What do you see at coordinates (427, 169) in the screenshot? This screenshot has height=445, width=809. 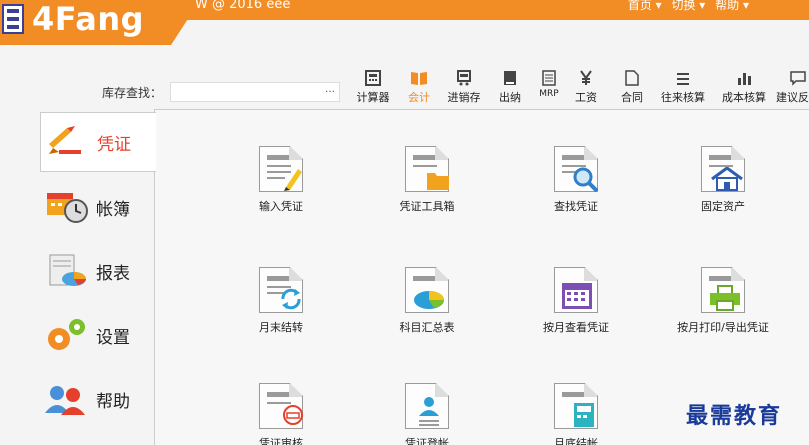 I see `folder-doc-icon` at bounding box center [427, 169].